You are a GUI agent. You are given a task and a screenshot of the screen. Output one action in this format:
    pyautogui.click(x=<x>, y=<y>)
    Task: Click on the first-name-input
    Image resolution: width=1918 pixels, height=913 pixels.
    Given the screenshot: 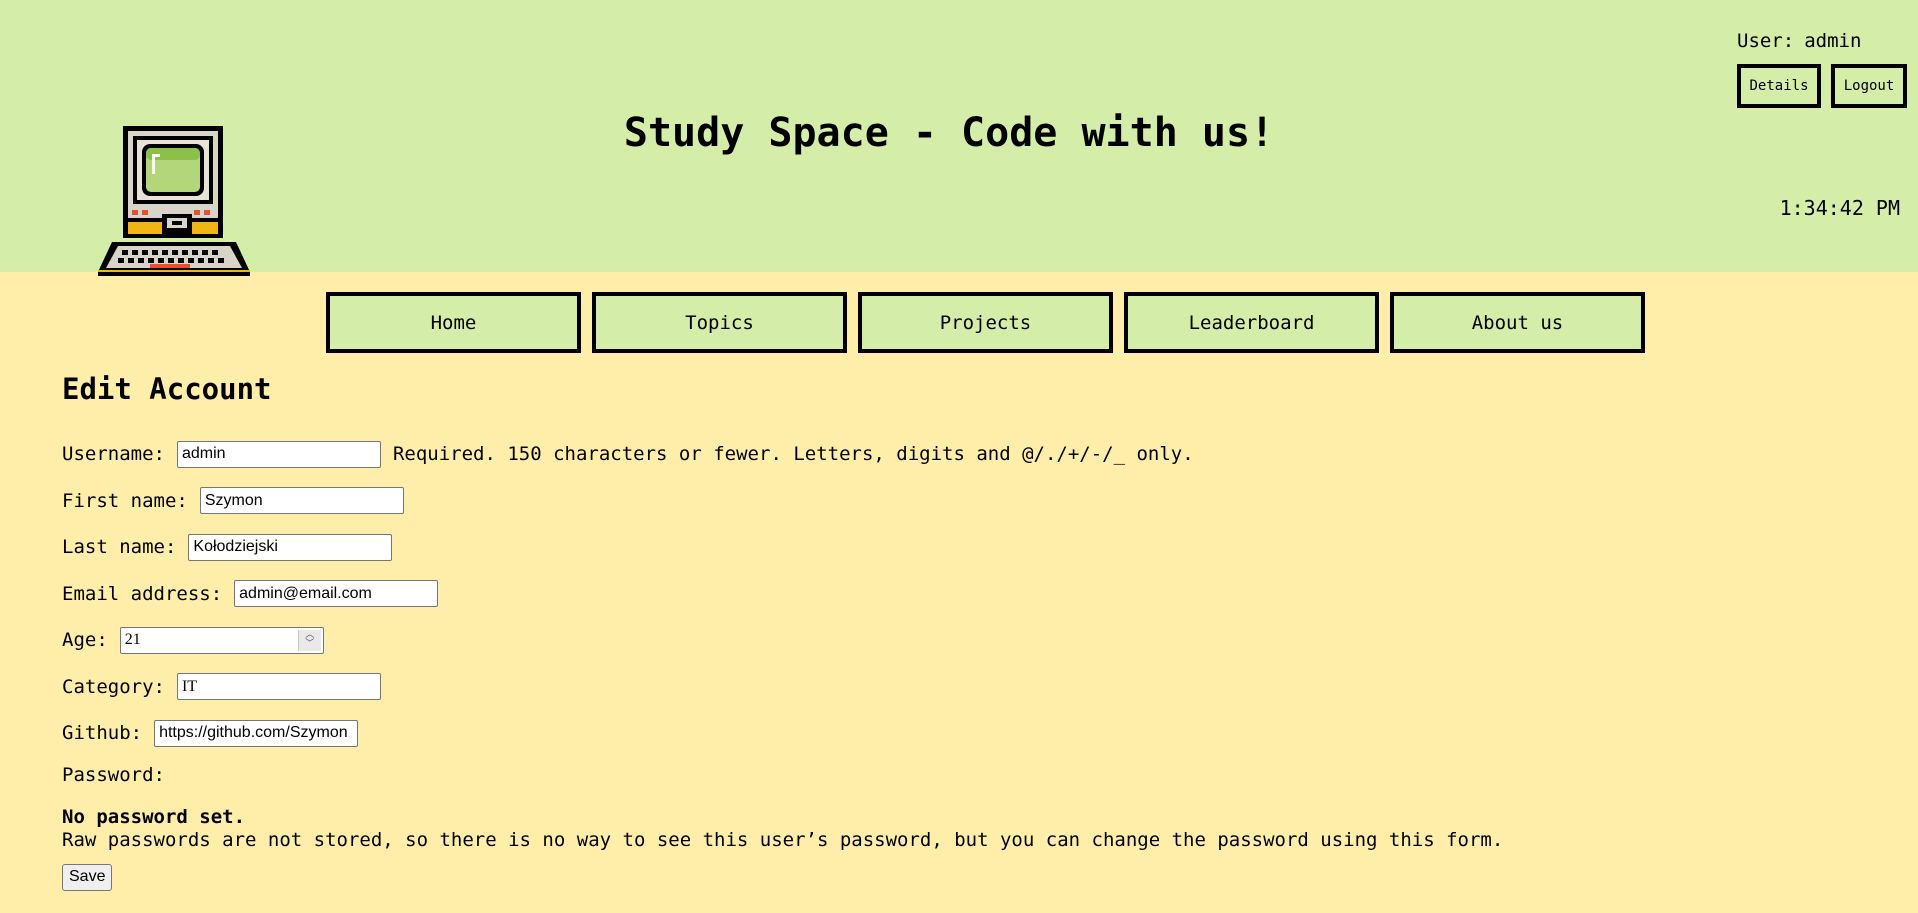 What is the action you would take?
    pyautogui.click(x=301, y=500)
    